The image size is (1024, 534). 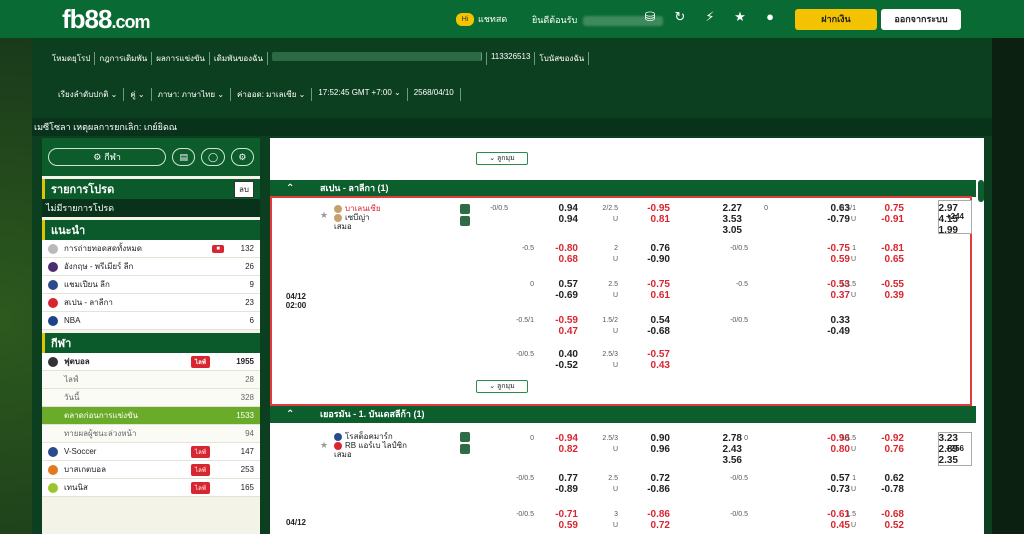 I want to click on sidebar-item-champions-league: แชมเปียน ลีก 9, so click(x=151, y=285).